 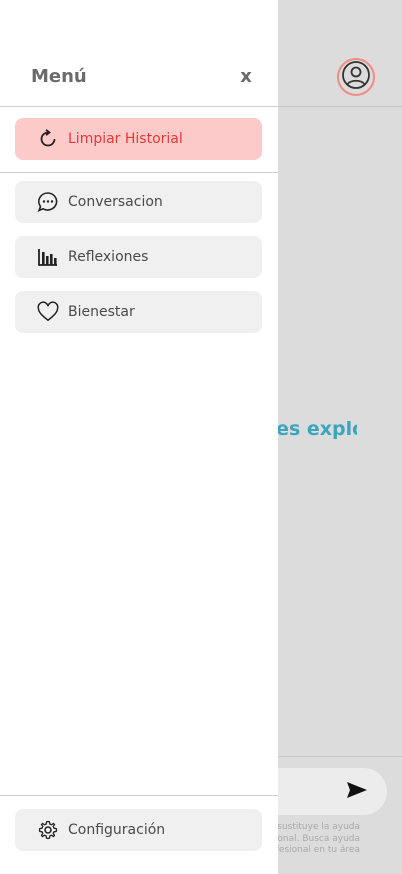 I want to click on user-icon, so click(x=356, y=77).